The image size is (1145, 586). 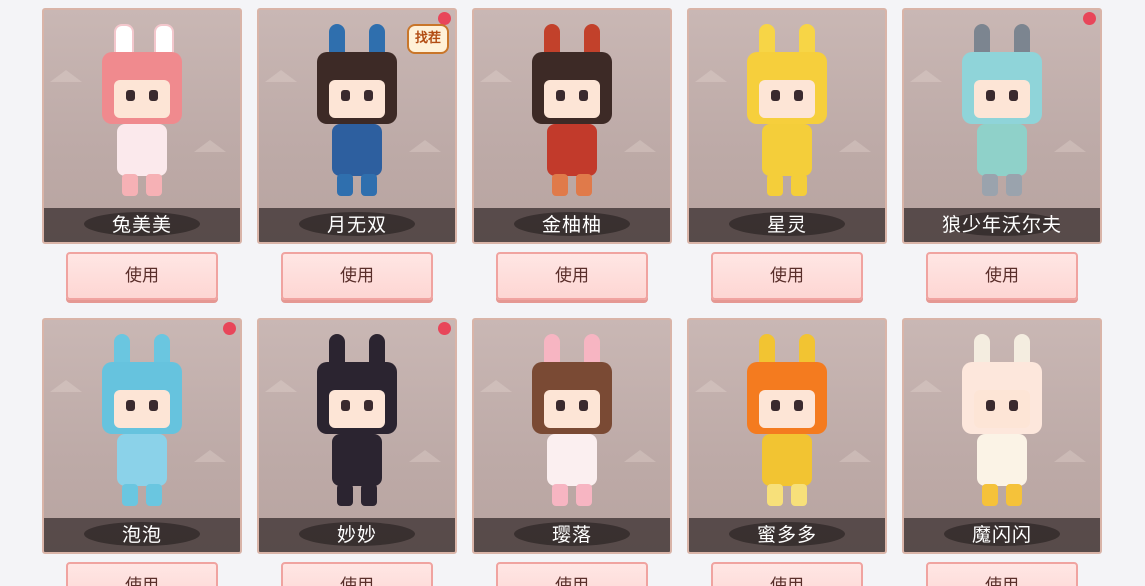 I want to click on skin-name-bar: 狼少年沃尔夫, so click(x=1002, y=225).